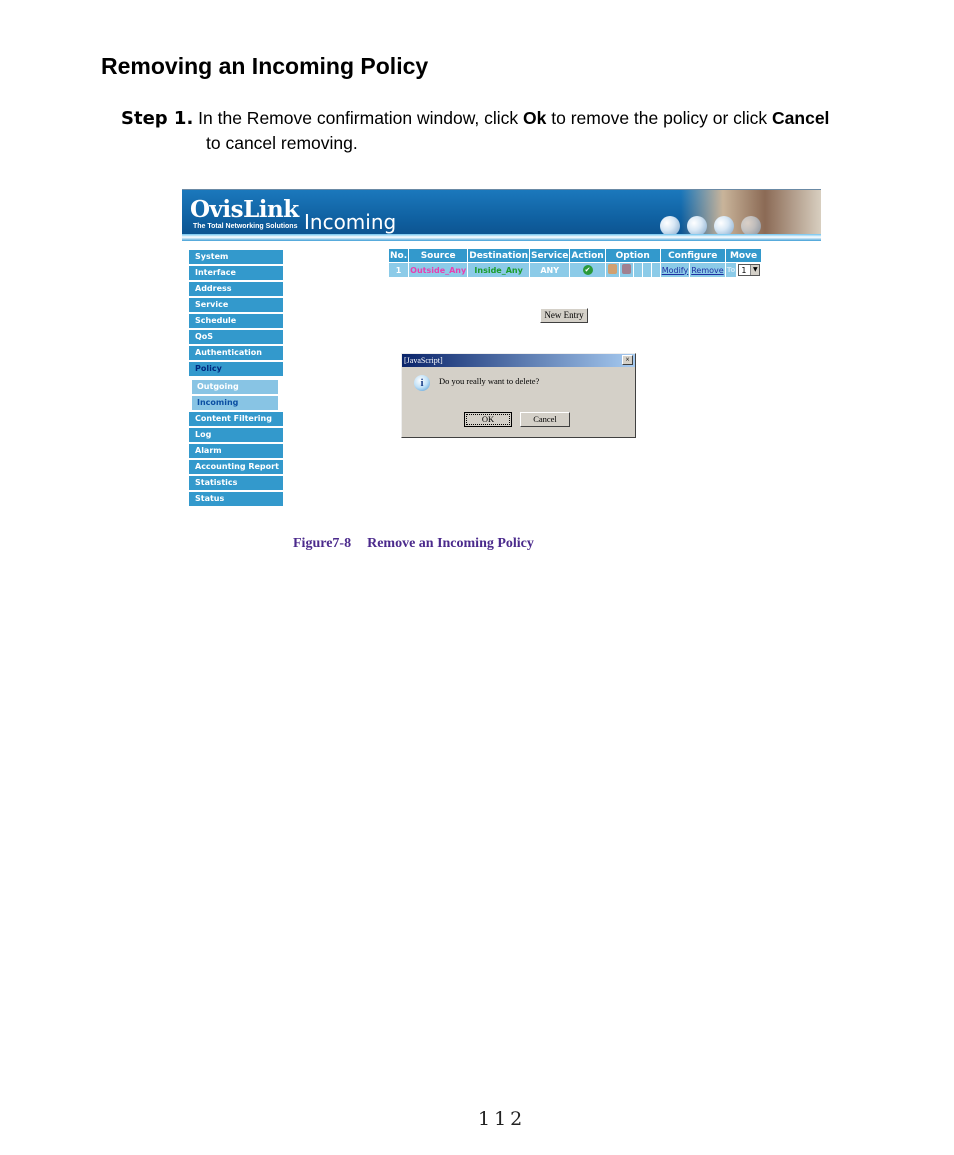  I want to click on cell-destination: Inside_Any, so click(498, 270).